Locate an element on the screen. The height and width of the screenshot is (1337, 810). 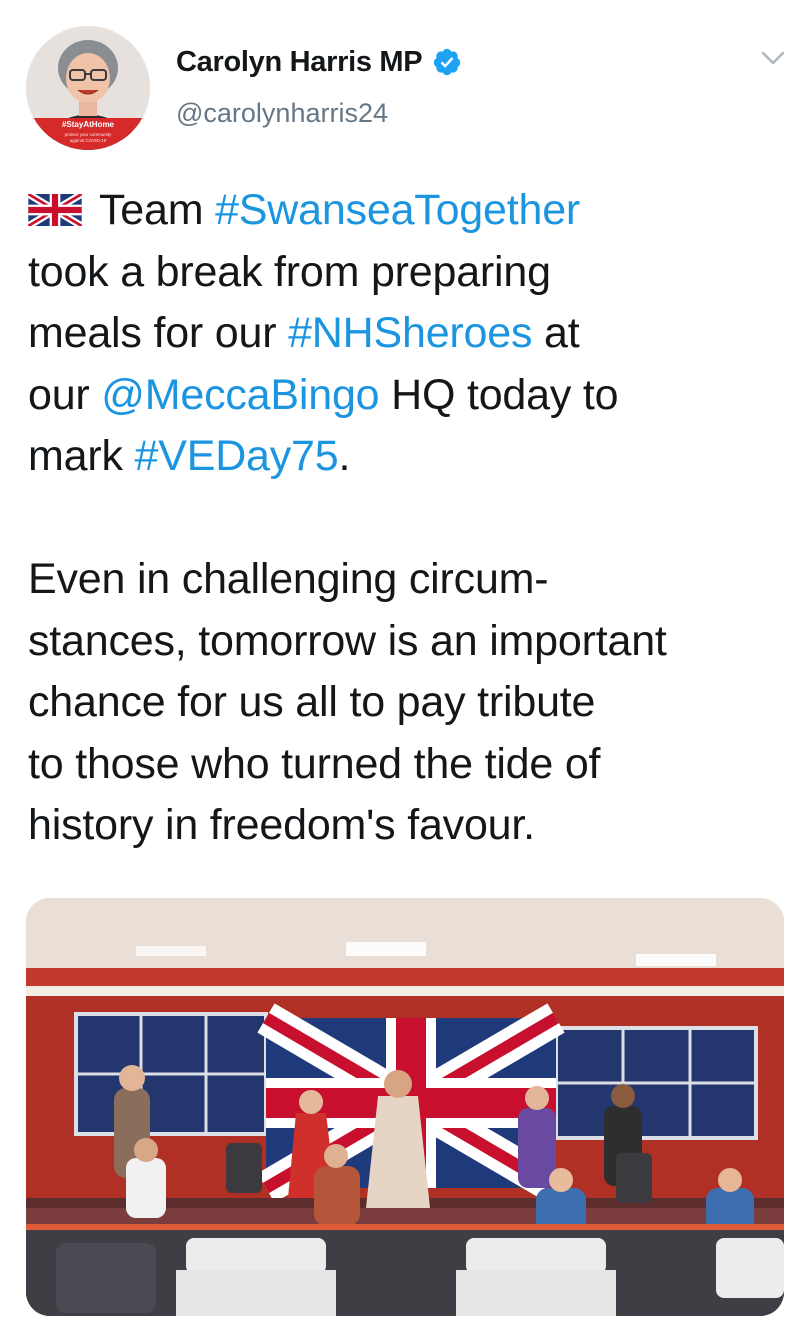
hashtag-link: #SwanseaTogether is located at coordinates (397, 210).